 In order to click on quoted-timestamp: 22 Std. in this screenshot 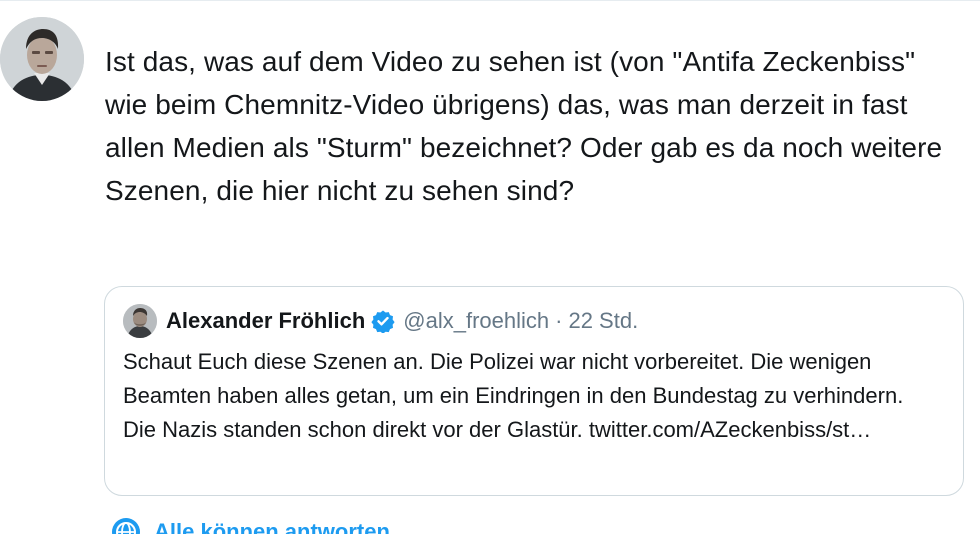, I will do `click(603, 321)`.